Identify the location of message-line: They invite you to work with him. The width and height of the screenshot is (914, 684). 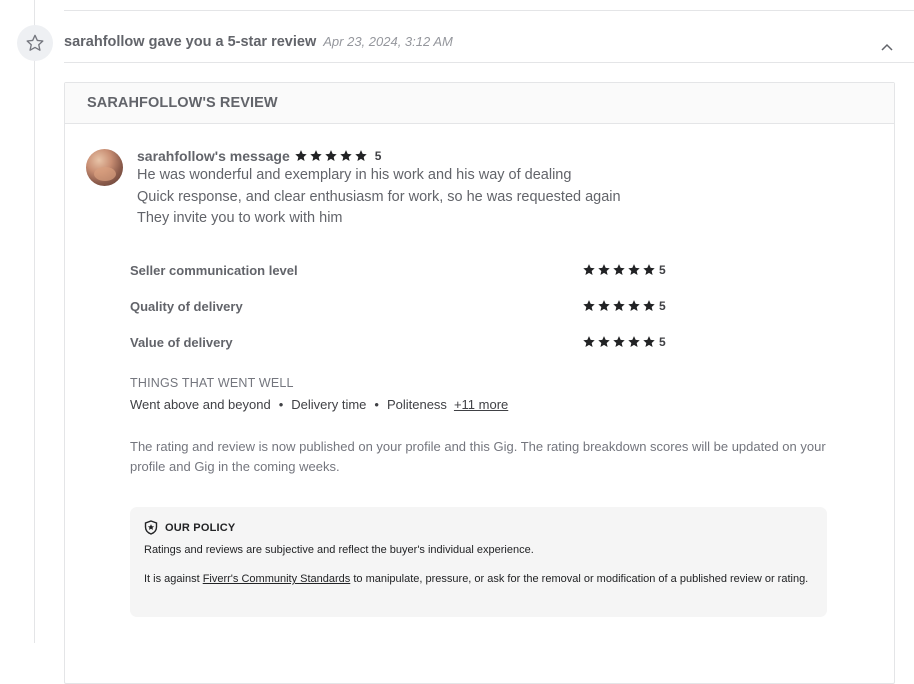
(240, 218).